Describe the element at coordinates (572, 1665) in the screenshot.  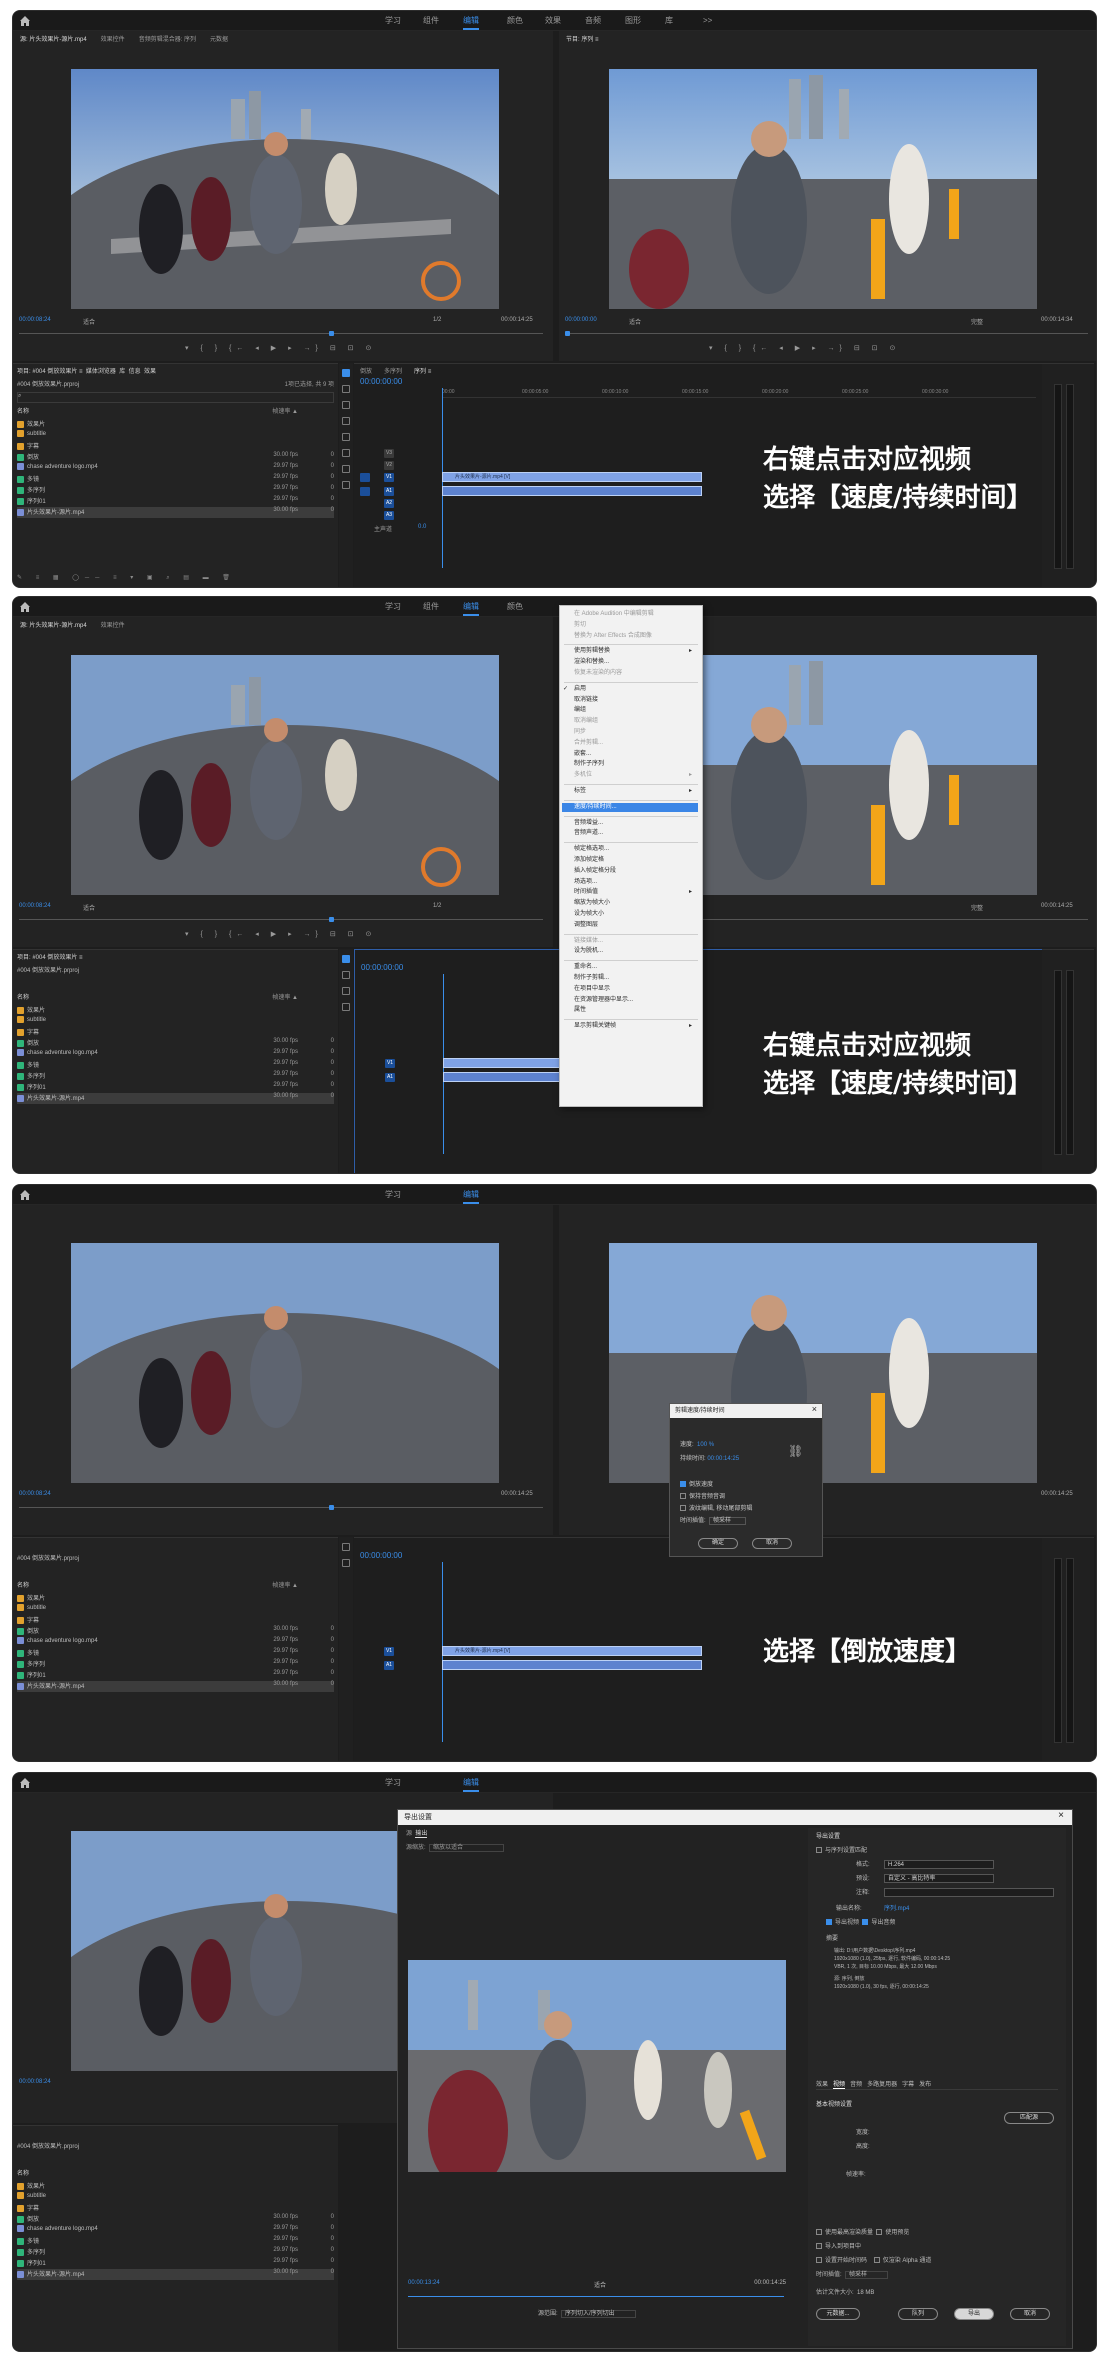
I see `audio-clip` at that location.